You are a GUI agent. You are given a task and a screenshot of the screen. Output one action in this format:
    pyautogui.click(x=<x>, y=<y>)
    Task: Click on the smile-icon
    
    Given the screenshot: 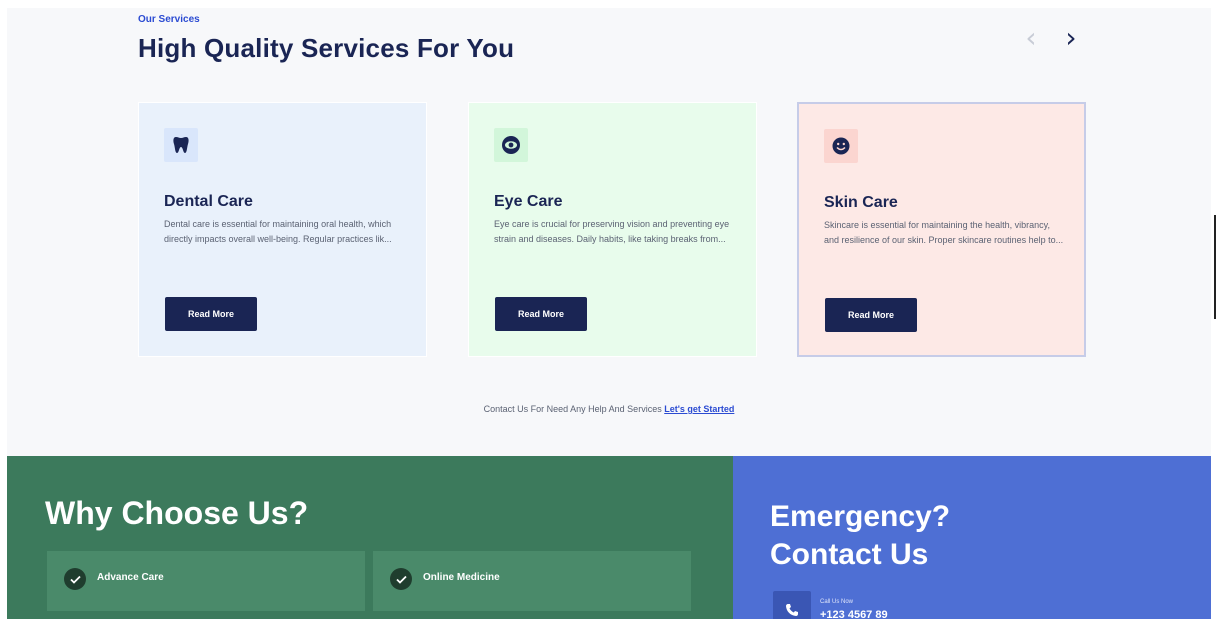 What is the action you would take?
    pyautogui.click(x=841, y=146)
    